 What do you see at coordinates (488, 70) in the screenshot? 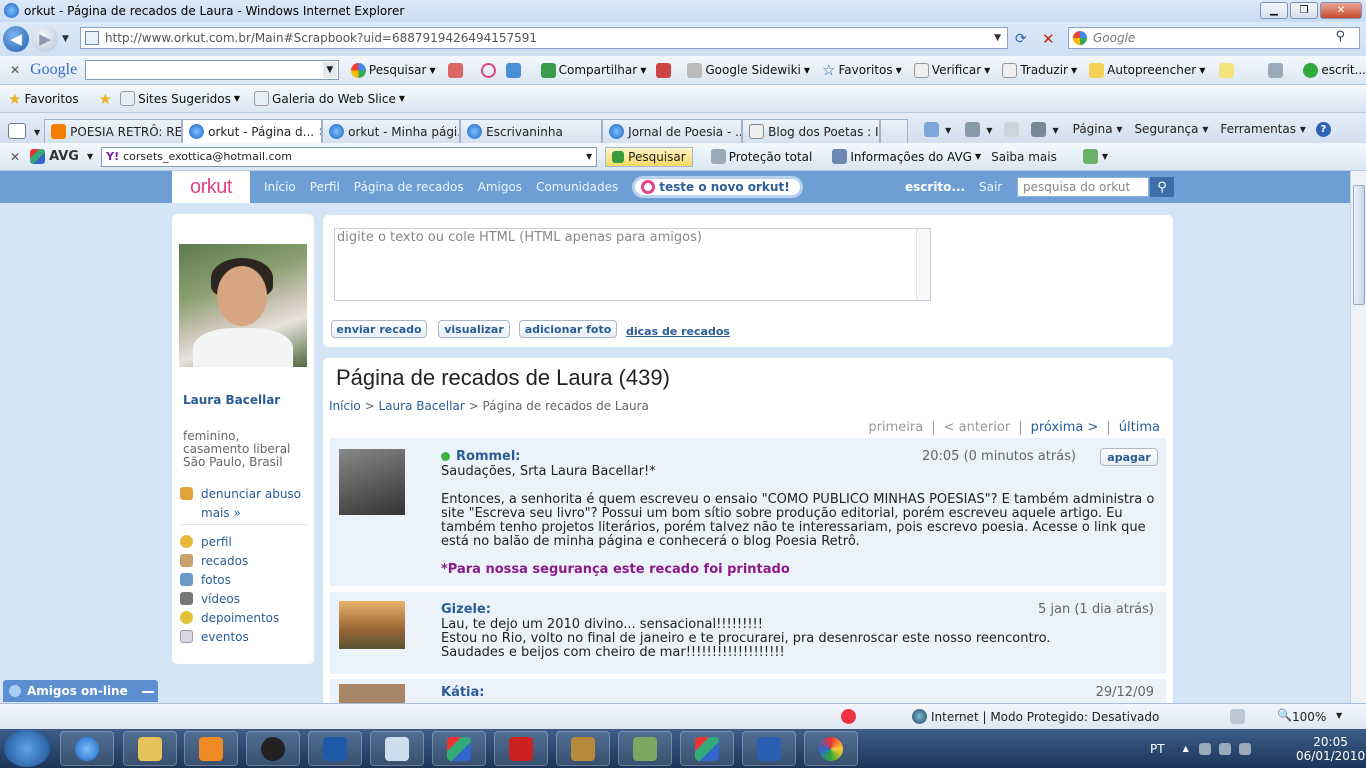
I see `orkut-icon` at bounding box center [488, 70].